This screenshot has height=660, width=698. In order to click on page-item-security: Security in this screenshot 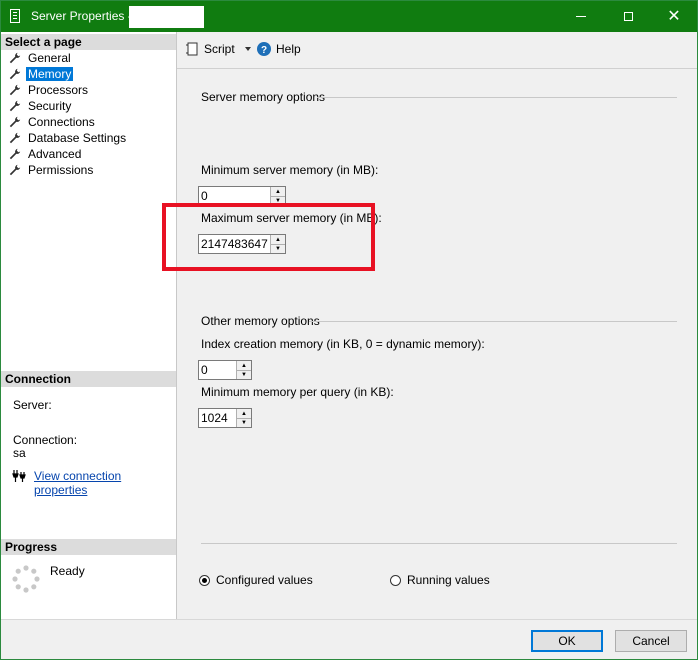, I will do `click(88, 106)`.